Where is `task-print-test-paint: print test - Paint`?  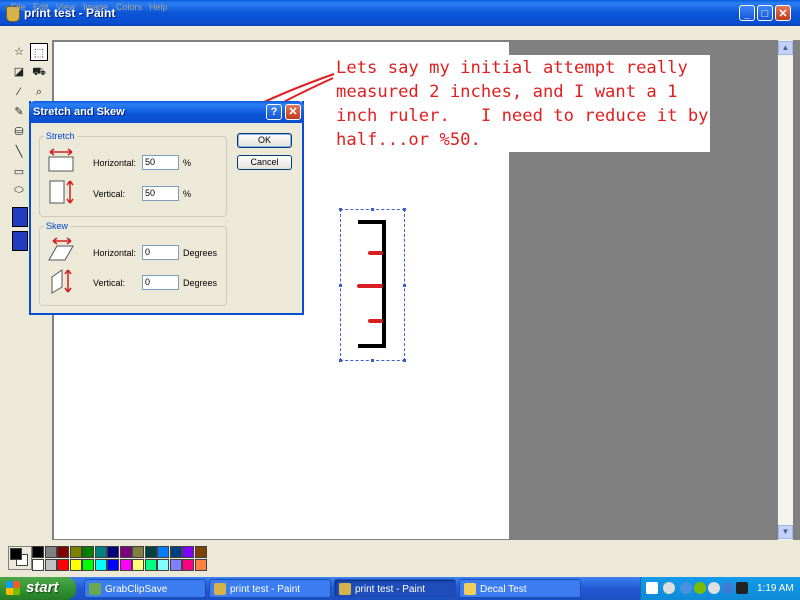 task-print-test-paint: print test - Paint is located at coordinates (270, 588).